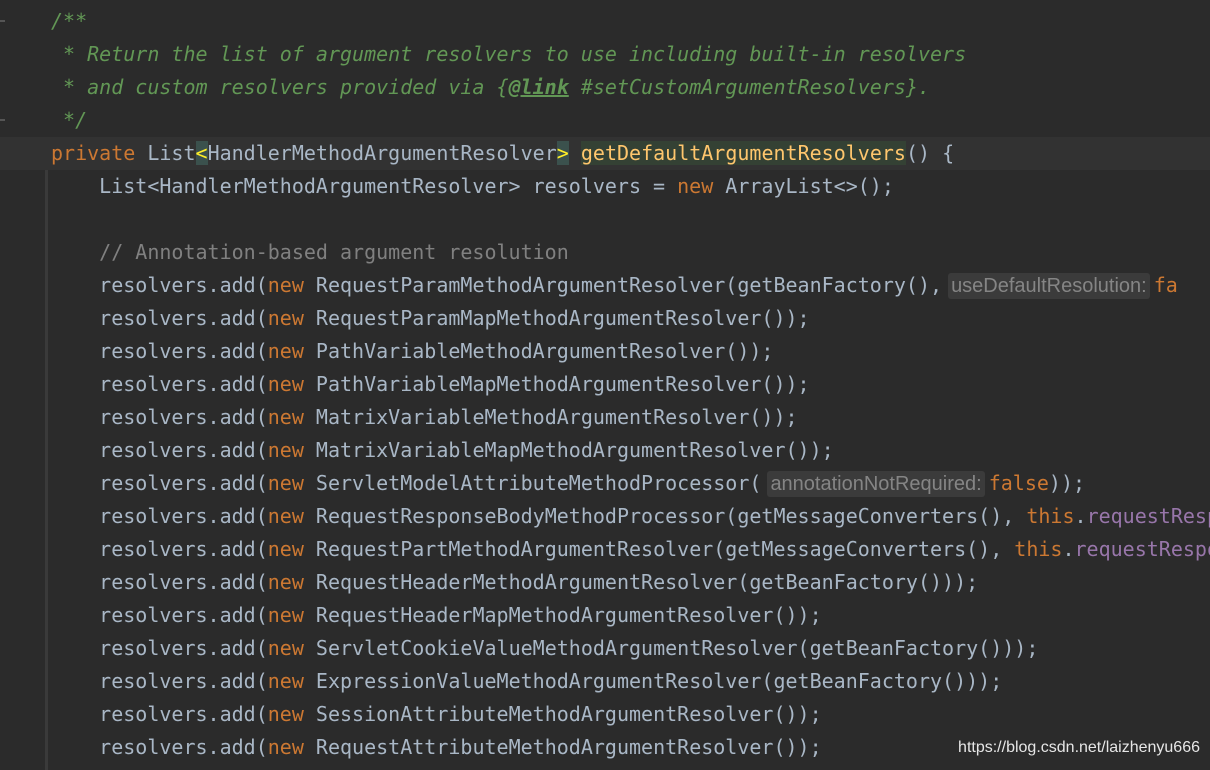 The image size is (1210, 770). What do you see at coordinates (630, 120) in the screenshot?
I see `code-line: */` at bounding box center [630, 120].